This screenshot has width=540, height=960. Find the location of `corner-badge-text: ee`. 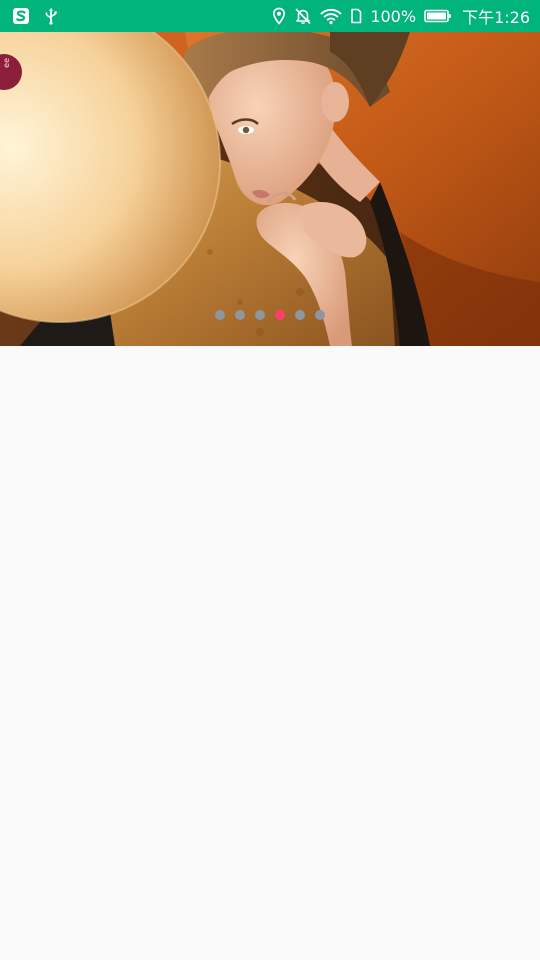

corner-badge-text: ee is located at coordinates (6, 63).